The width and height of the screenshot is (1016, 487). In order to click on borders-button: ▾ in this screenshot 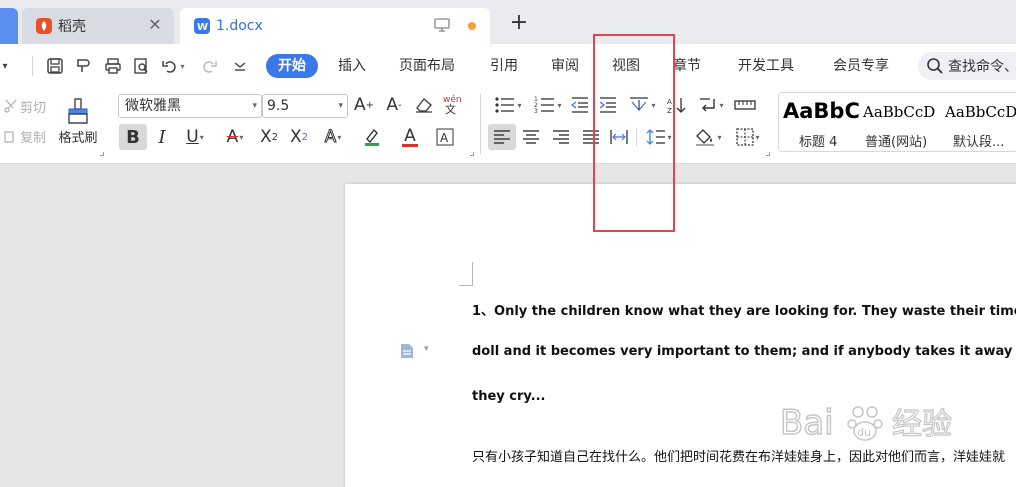, I will do `click(748, 137)`.